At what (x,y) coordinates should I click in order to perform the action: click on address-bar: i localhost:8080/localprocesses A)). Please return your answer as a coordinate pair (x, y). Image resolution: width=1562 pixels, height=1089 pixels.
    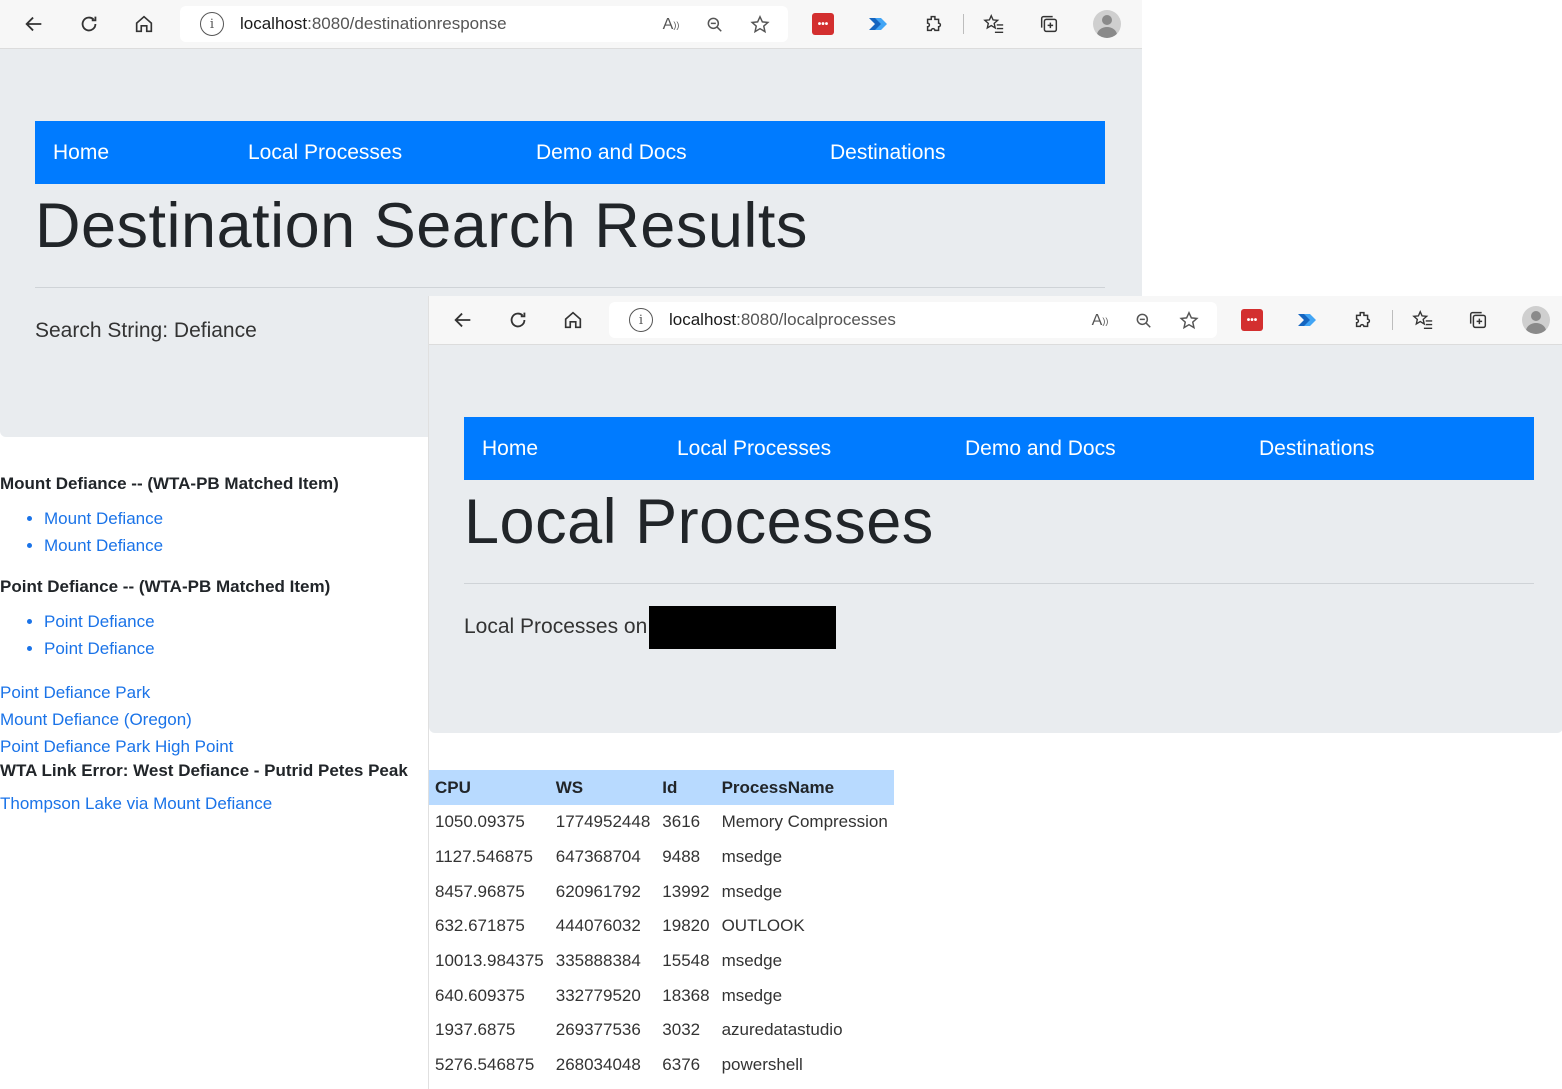
    Looking at the image, I should click on (913, 320).